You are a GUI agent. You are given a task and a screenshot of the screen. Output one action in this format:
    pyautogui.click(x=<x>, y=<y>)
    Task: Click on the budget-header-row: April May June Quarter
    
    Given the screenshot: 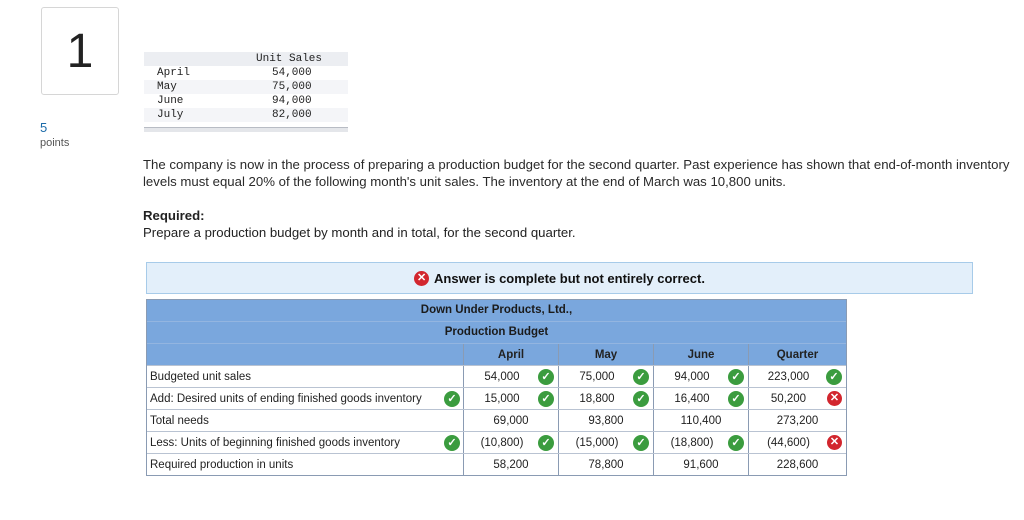 What is the action you would take?
    pyautogui.click(x=496, y=354)
    